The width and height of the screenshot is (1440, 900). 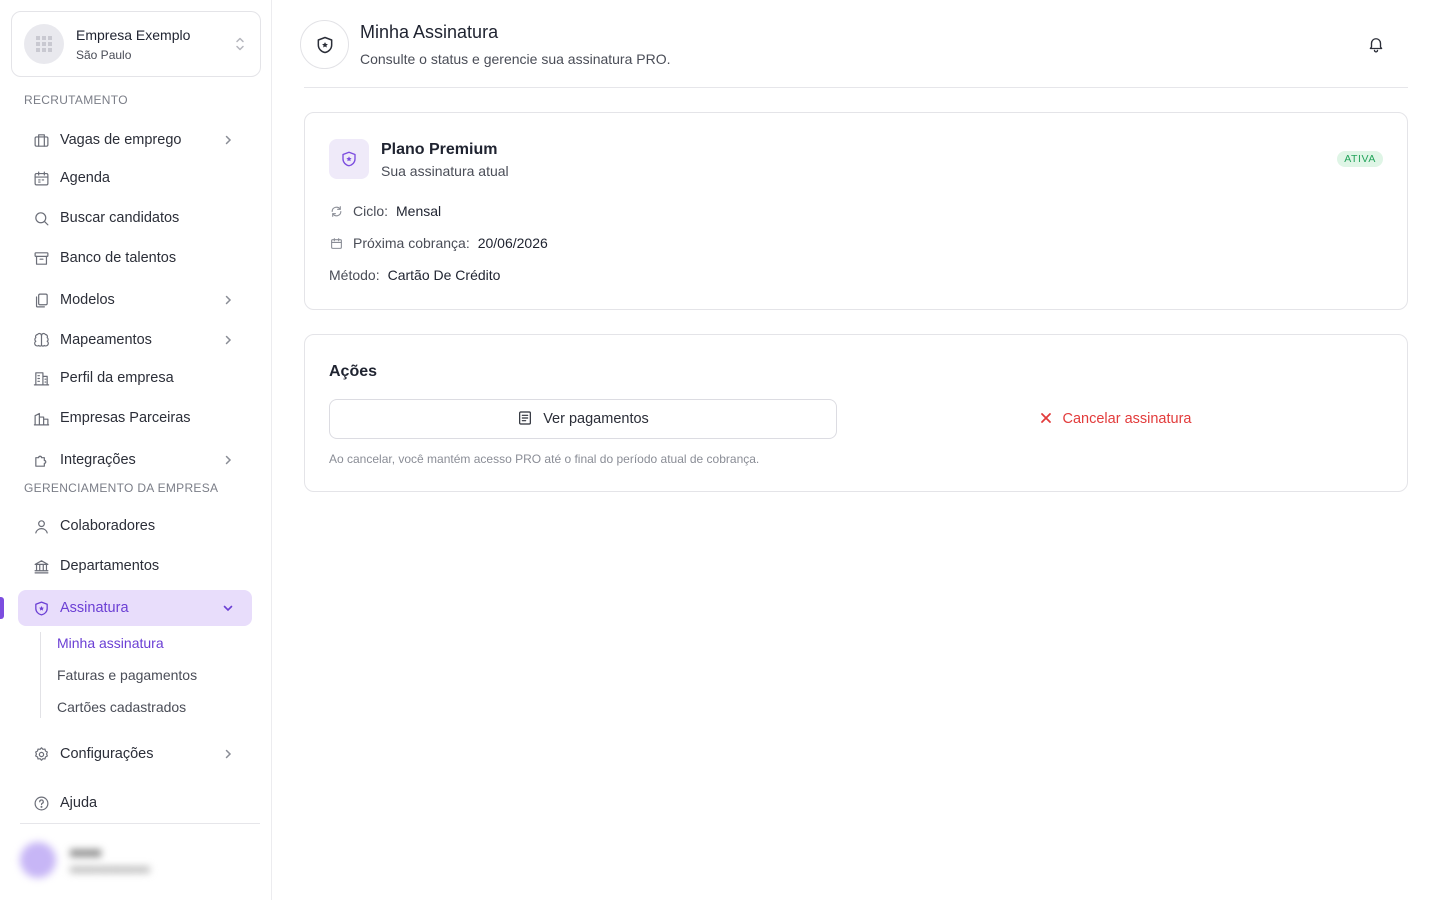 I want to click on header-divider, so click(x=856, y=87).